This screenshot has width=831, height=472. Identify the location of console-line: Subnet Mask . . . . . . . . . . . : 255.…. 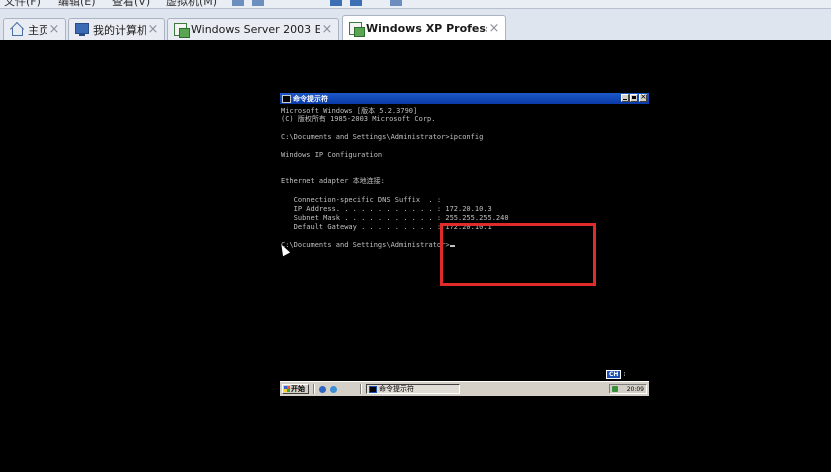
(395, 218).